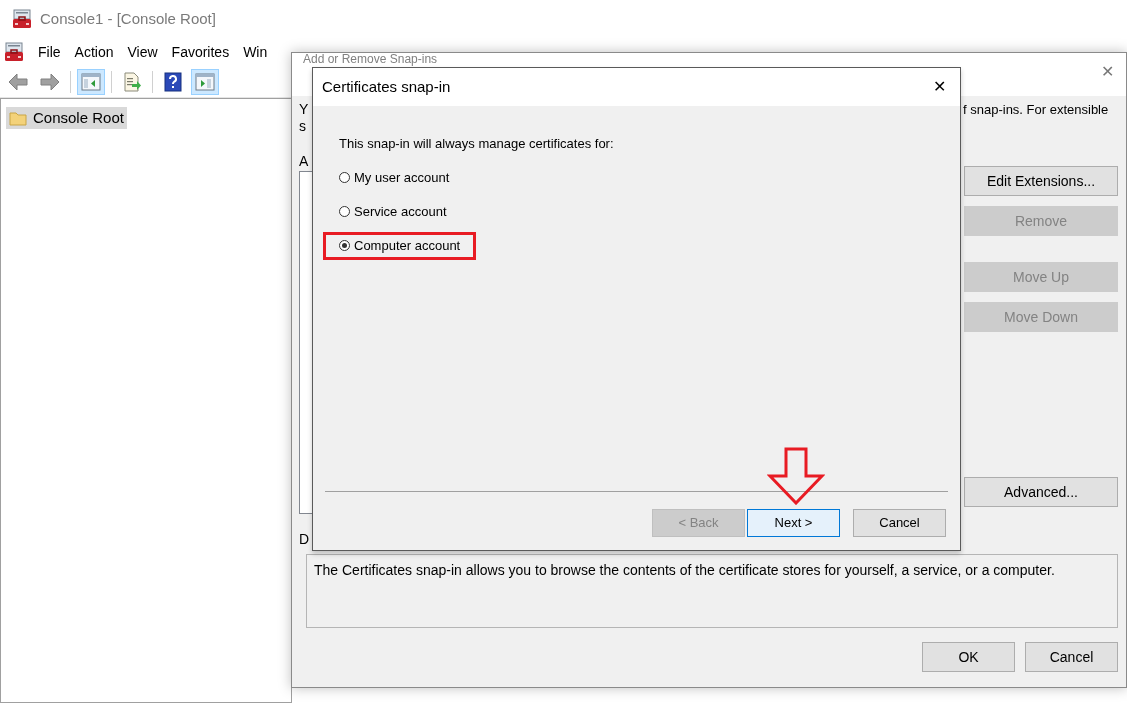  Describe the element at coordinates (793, 523) in the screenshot. I see `dialog-button: Next >` at that location.